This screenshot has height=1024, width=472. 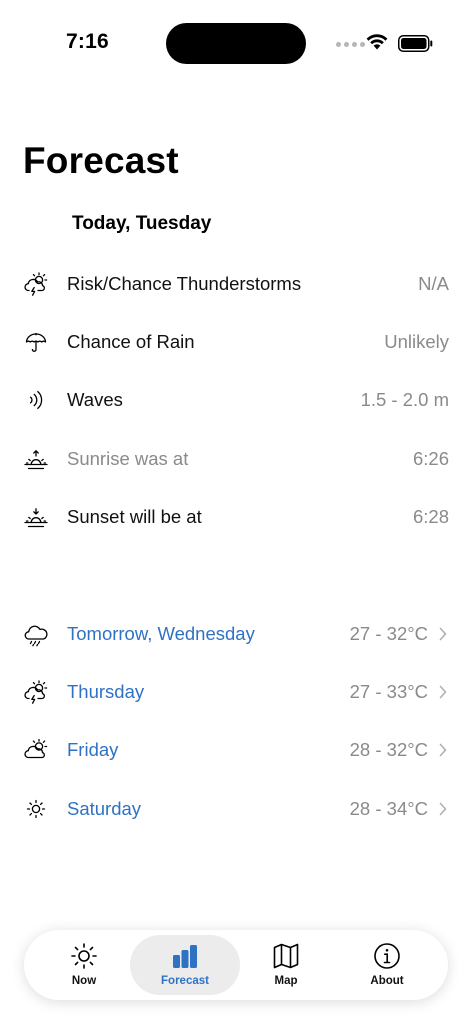 What do you see at coordinates (134, 516) in the screenshot?
I see `today-row-label: Sunset will be at` at bounding box center [134, 516].